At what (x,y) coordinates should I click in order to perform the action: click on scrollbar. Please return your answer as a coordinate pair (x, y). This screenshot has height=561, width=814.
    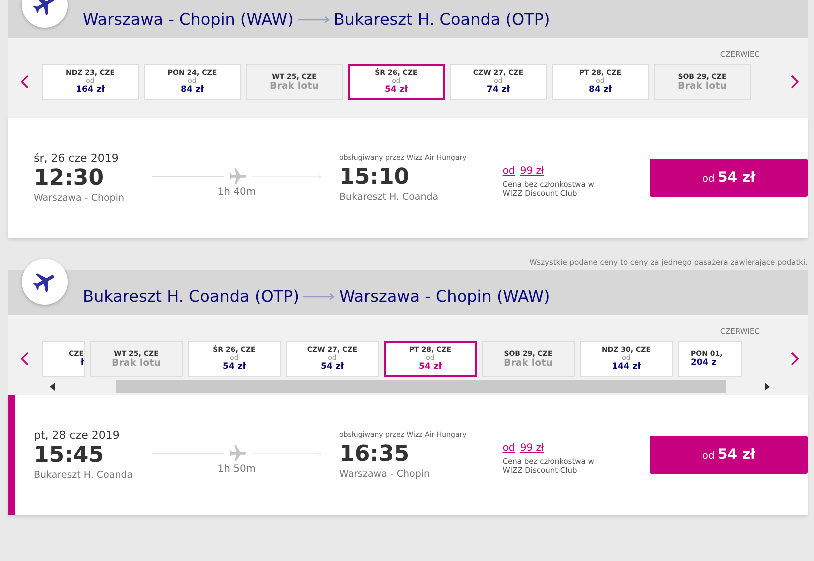
    Looking at the image, I should click on (410, 386).